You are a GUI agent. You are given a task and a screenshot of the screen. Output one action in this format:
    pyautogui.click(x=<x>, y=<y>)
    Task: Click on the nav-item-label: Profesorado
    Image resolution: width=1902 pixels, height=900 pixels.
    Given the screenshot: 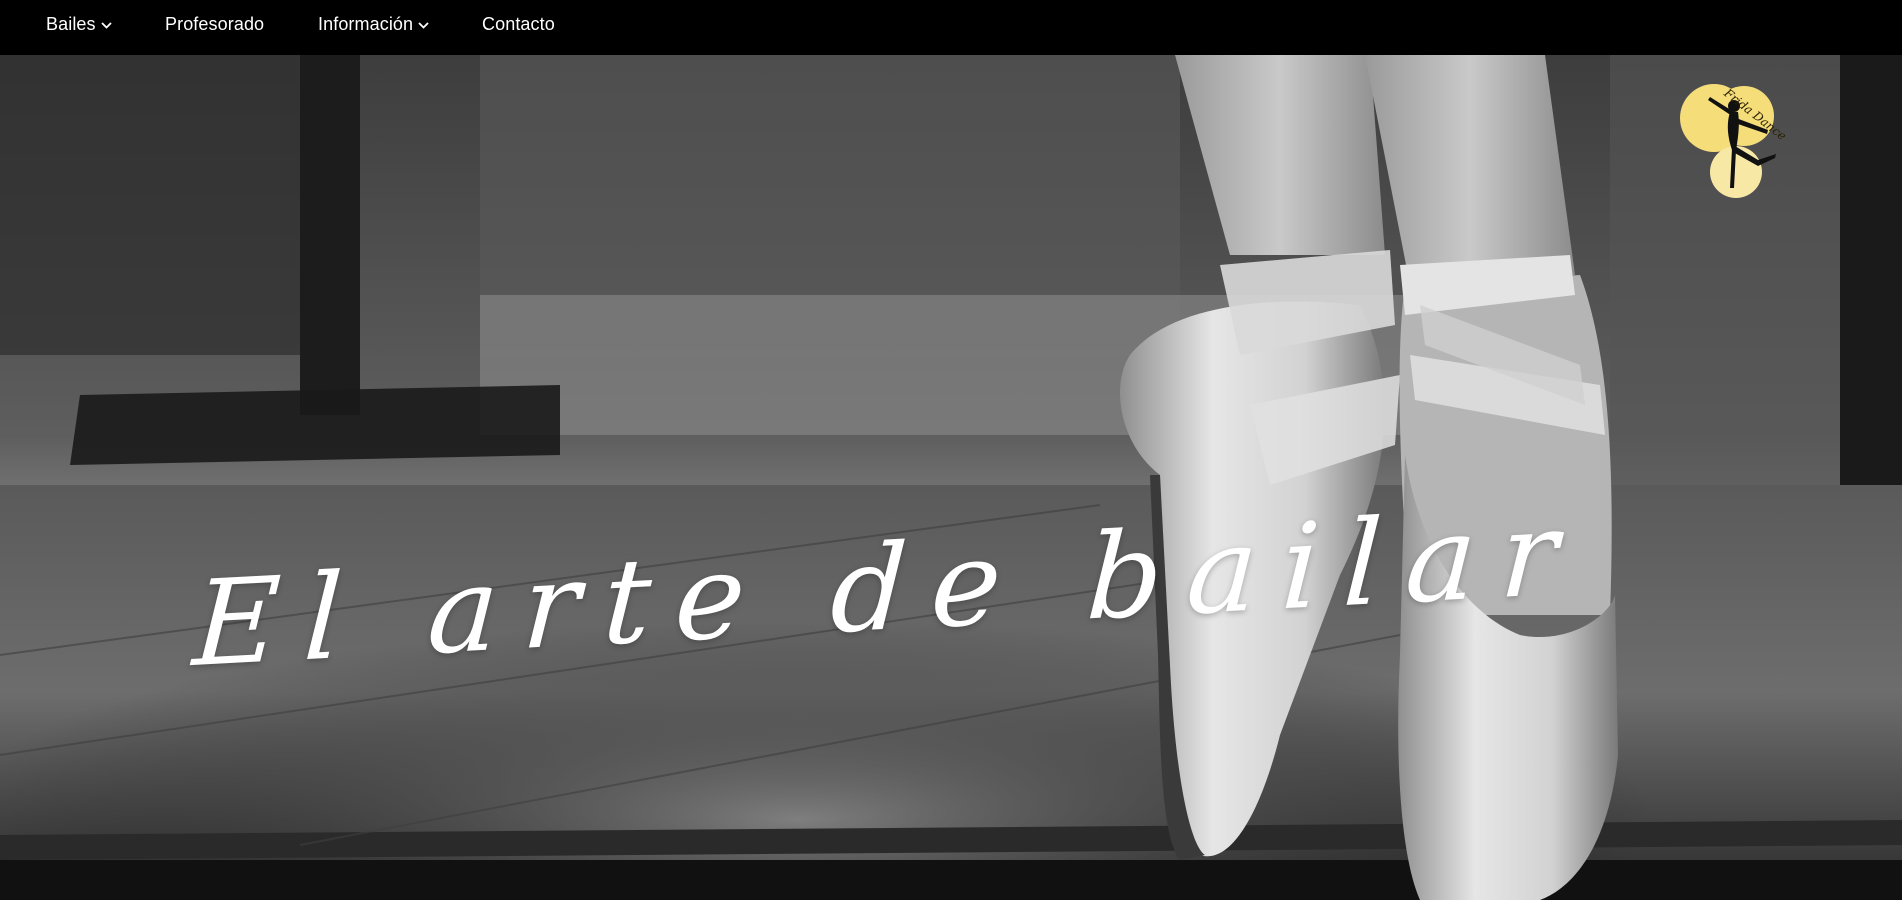 What is the action you would take?
    pyautogui.click(x=215, y=23)
    